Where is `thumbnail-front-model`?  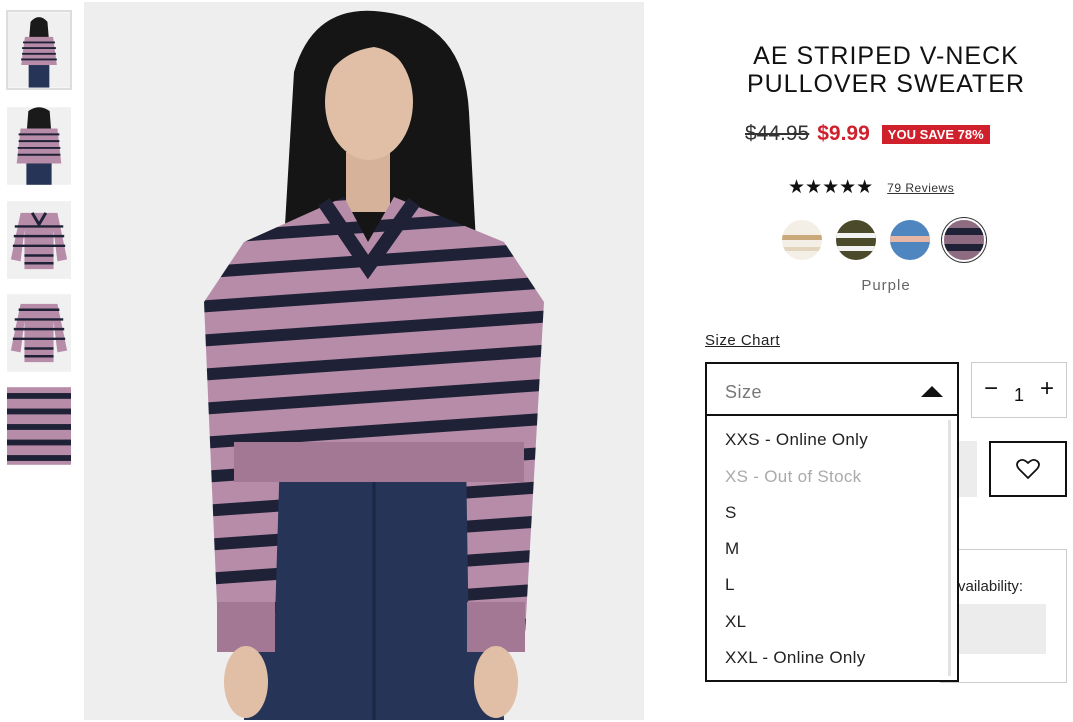 thumbnail-front-model is located at coordinates (39, 50).